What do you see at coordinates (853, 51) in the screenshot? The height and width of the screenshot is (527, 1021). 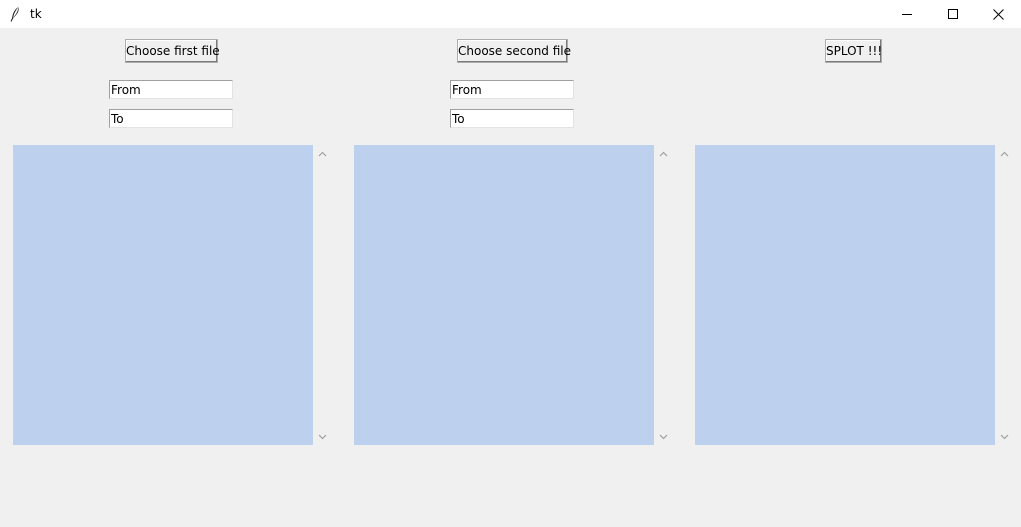 I see `splot-button: SPLOT !!!` at bounding box center [853, 51].